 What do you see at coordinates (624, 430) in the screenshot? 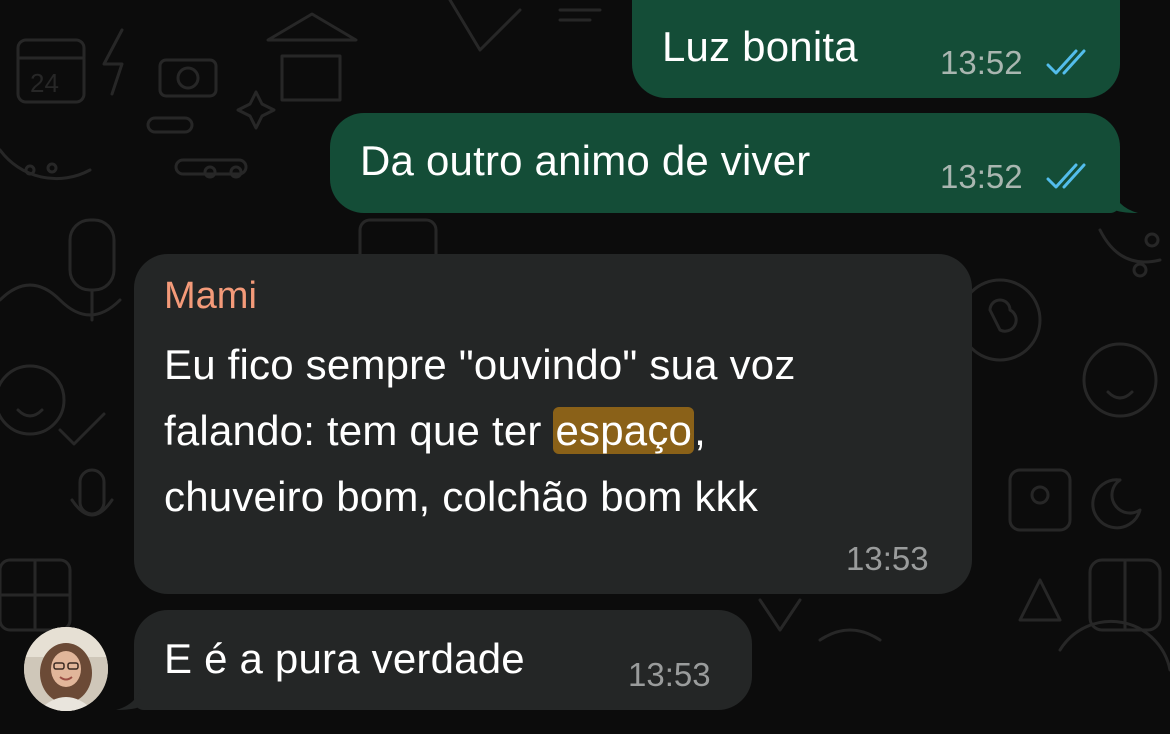
I see `search-highlight: espaço` at bounding box center [624, 430].